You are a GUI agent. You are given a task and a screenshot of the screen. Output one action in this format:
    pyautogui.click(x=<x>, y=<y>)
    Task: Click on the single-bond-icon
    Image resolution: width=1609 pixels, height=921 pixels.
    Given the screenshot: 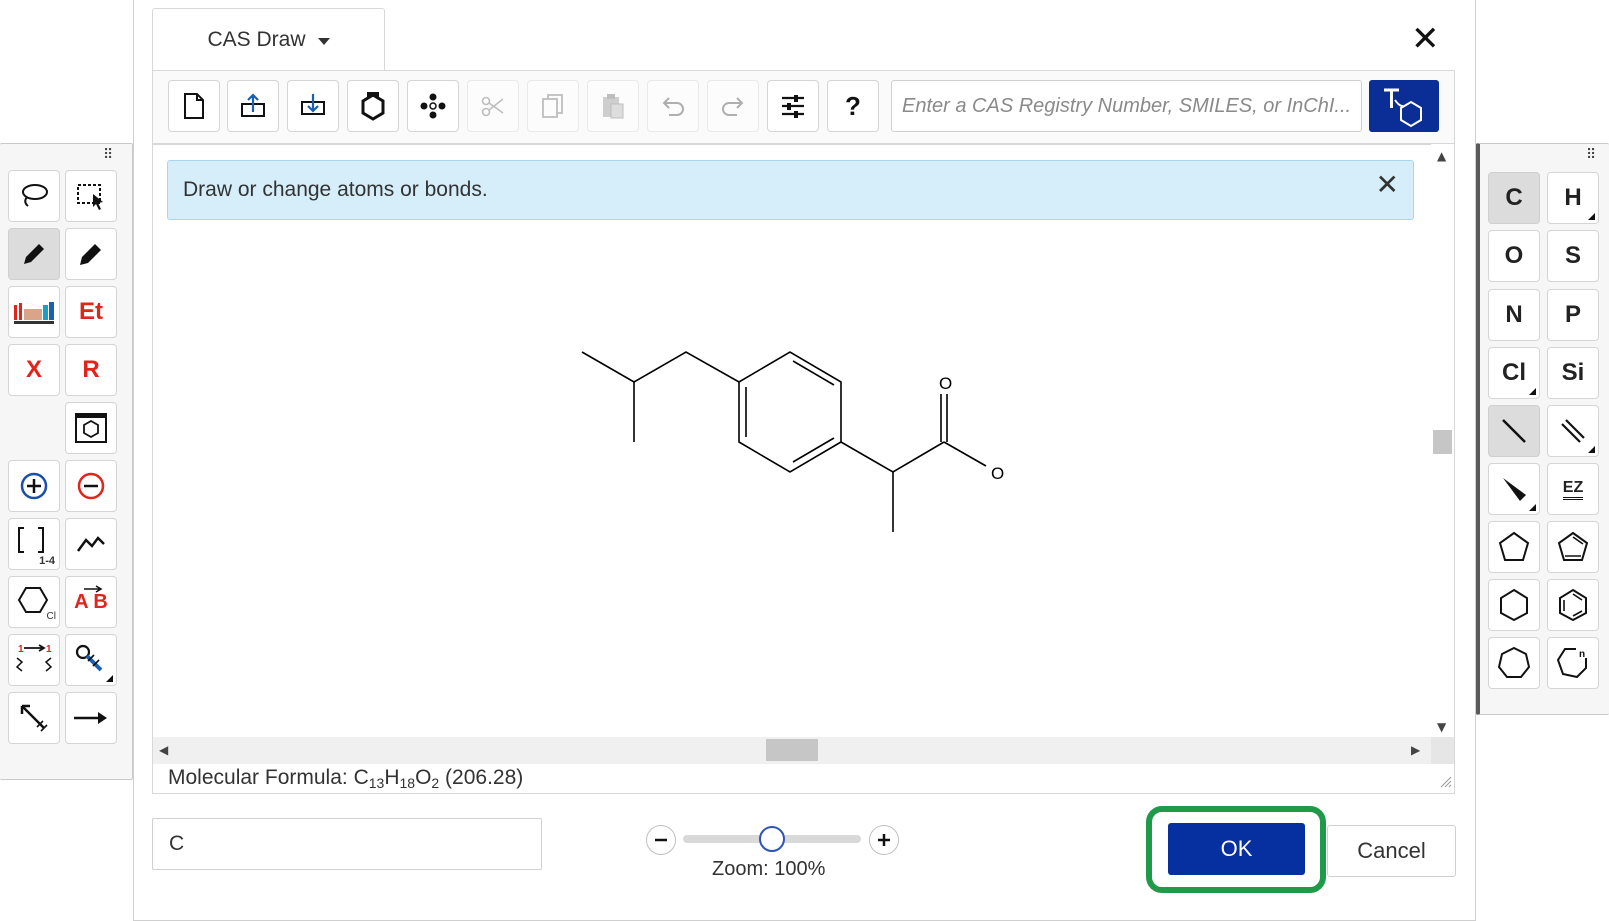 What is the action you would take?
    pyautogui.click(x=1514, y=431)
    